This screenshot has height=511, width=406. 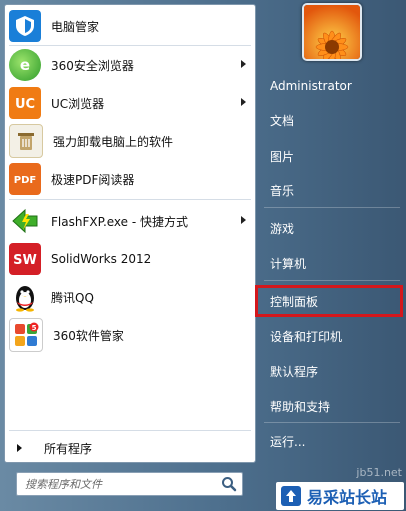 I want to click on right-item-label: 帮助和支持, so click(x=300, y=406).